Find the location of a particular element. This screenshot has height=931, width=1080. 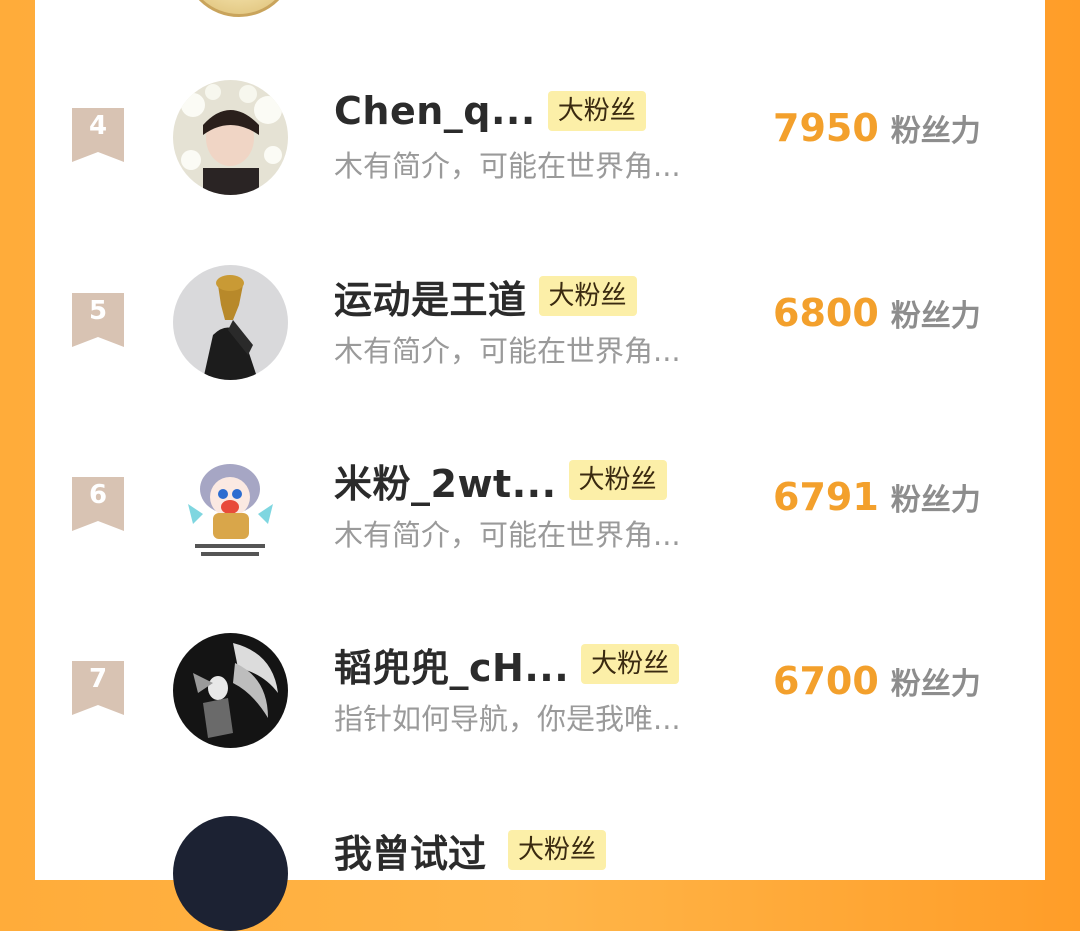

list-item-rank-4: 4 Chen_q... 大粉丝 木有简介，可能在世界角... 7950 粉丝力 is located at coordinates (540, 143).